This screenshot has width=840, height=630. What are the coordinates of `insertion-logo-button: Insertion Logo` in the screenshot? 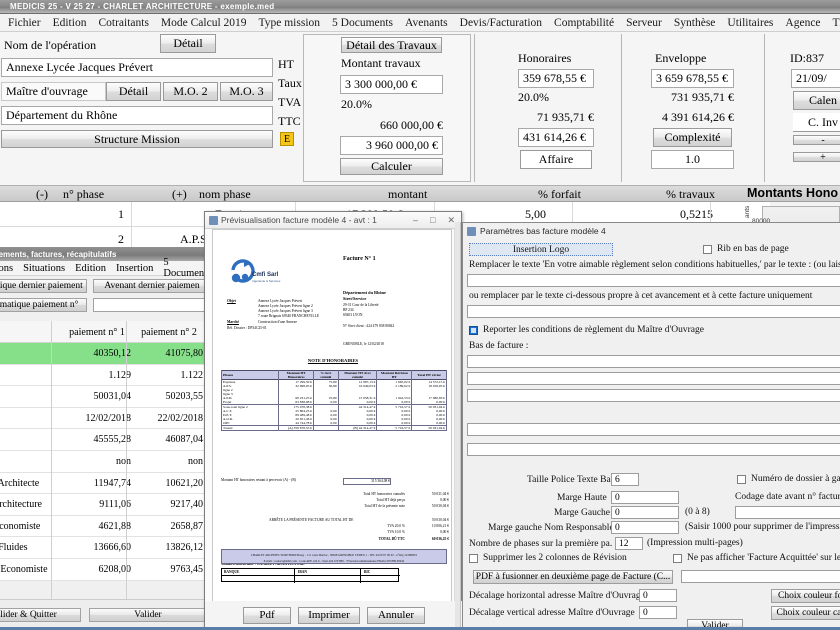 It's located at (541, 249).